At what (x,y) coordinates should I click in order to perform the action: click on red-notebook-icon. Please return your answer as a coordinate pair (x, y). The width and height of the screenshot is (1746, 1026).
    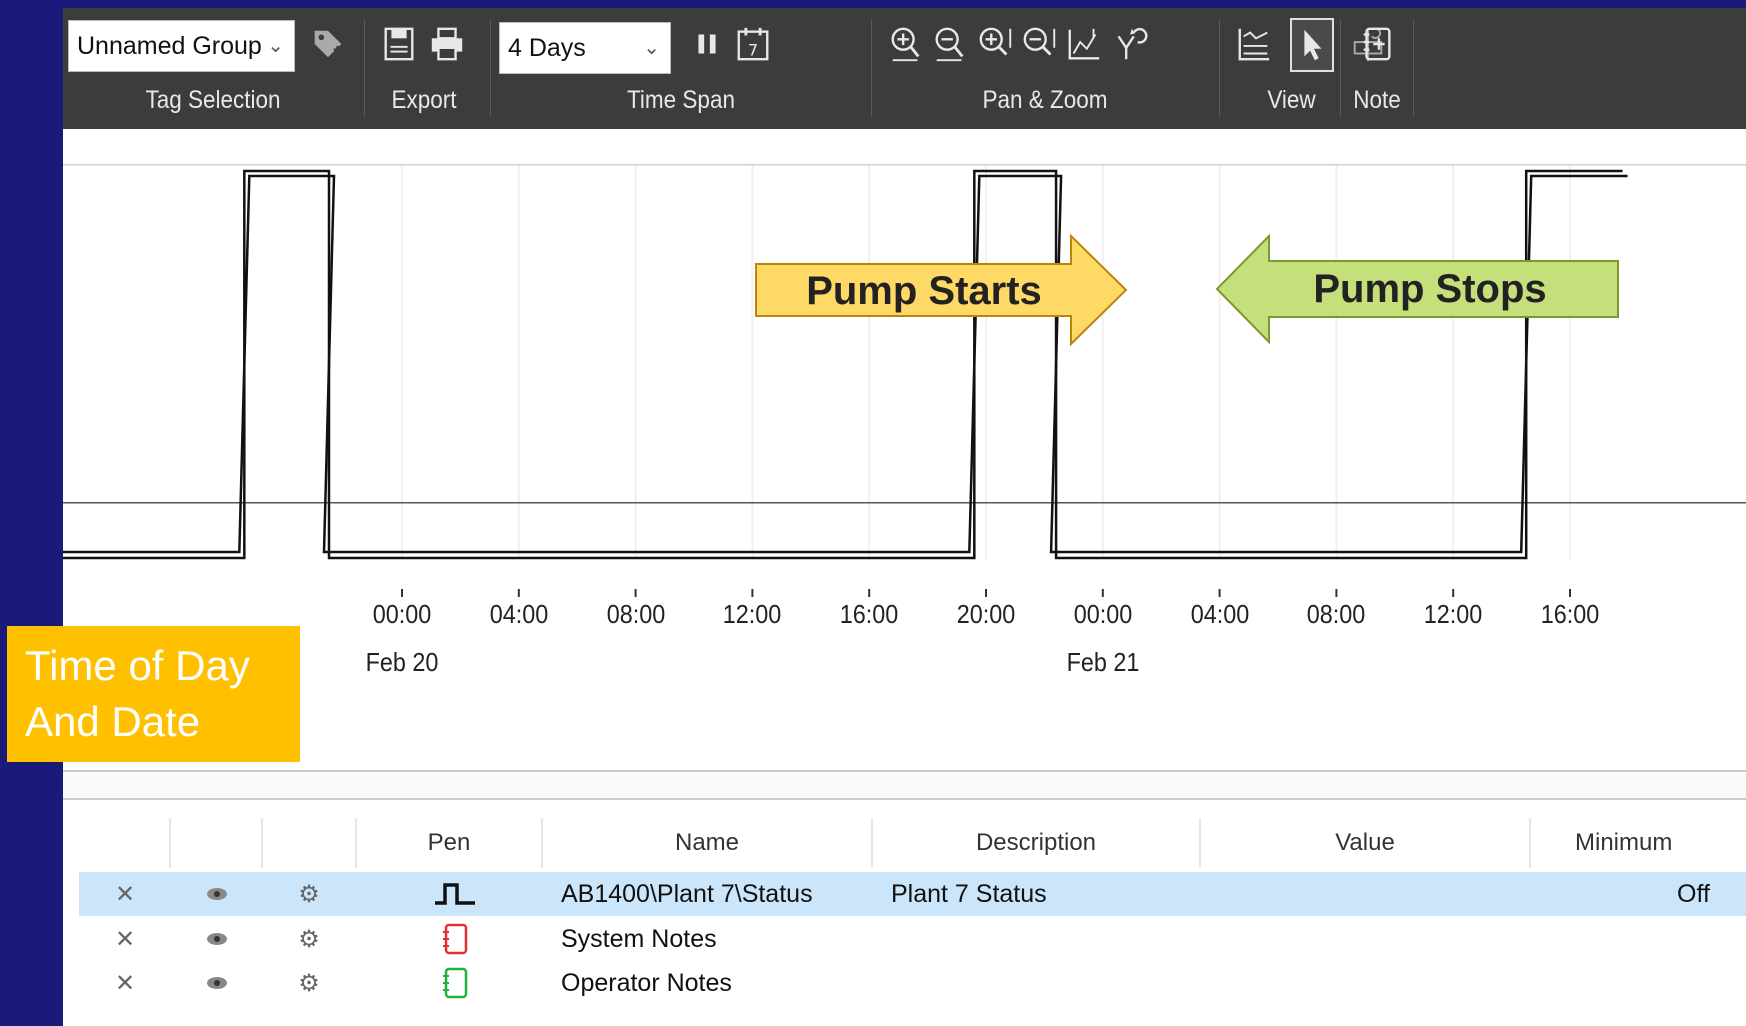
    Looking at the image, I should click on (455, 939).